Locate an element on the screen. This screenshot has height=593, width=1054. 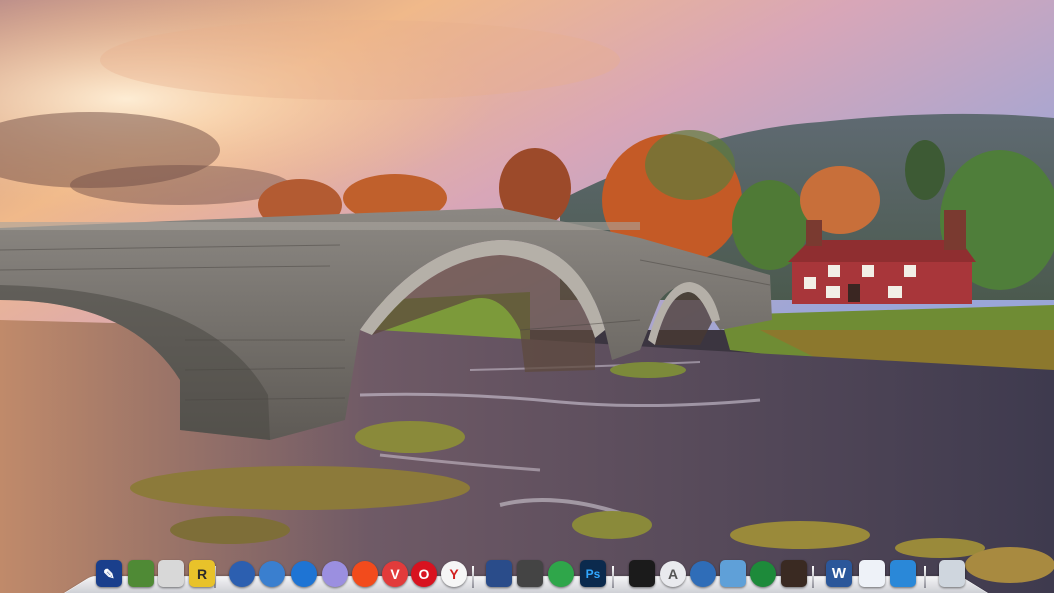
monitor-icon: ✎ is located at coordinates (109, 573).